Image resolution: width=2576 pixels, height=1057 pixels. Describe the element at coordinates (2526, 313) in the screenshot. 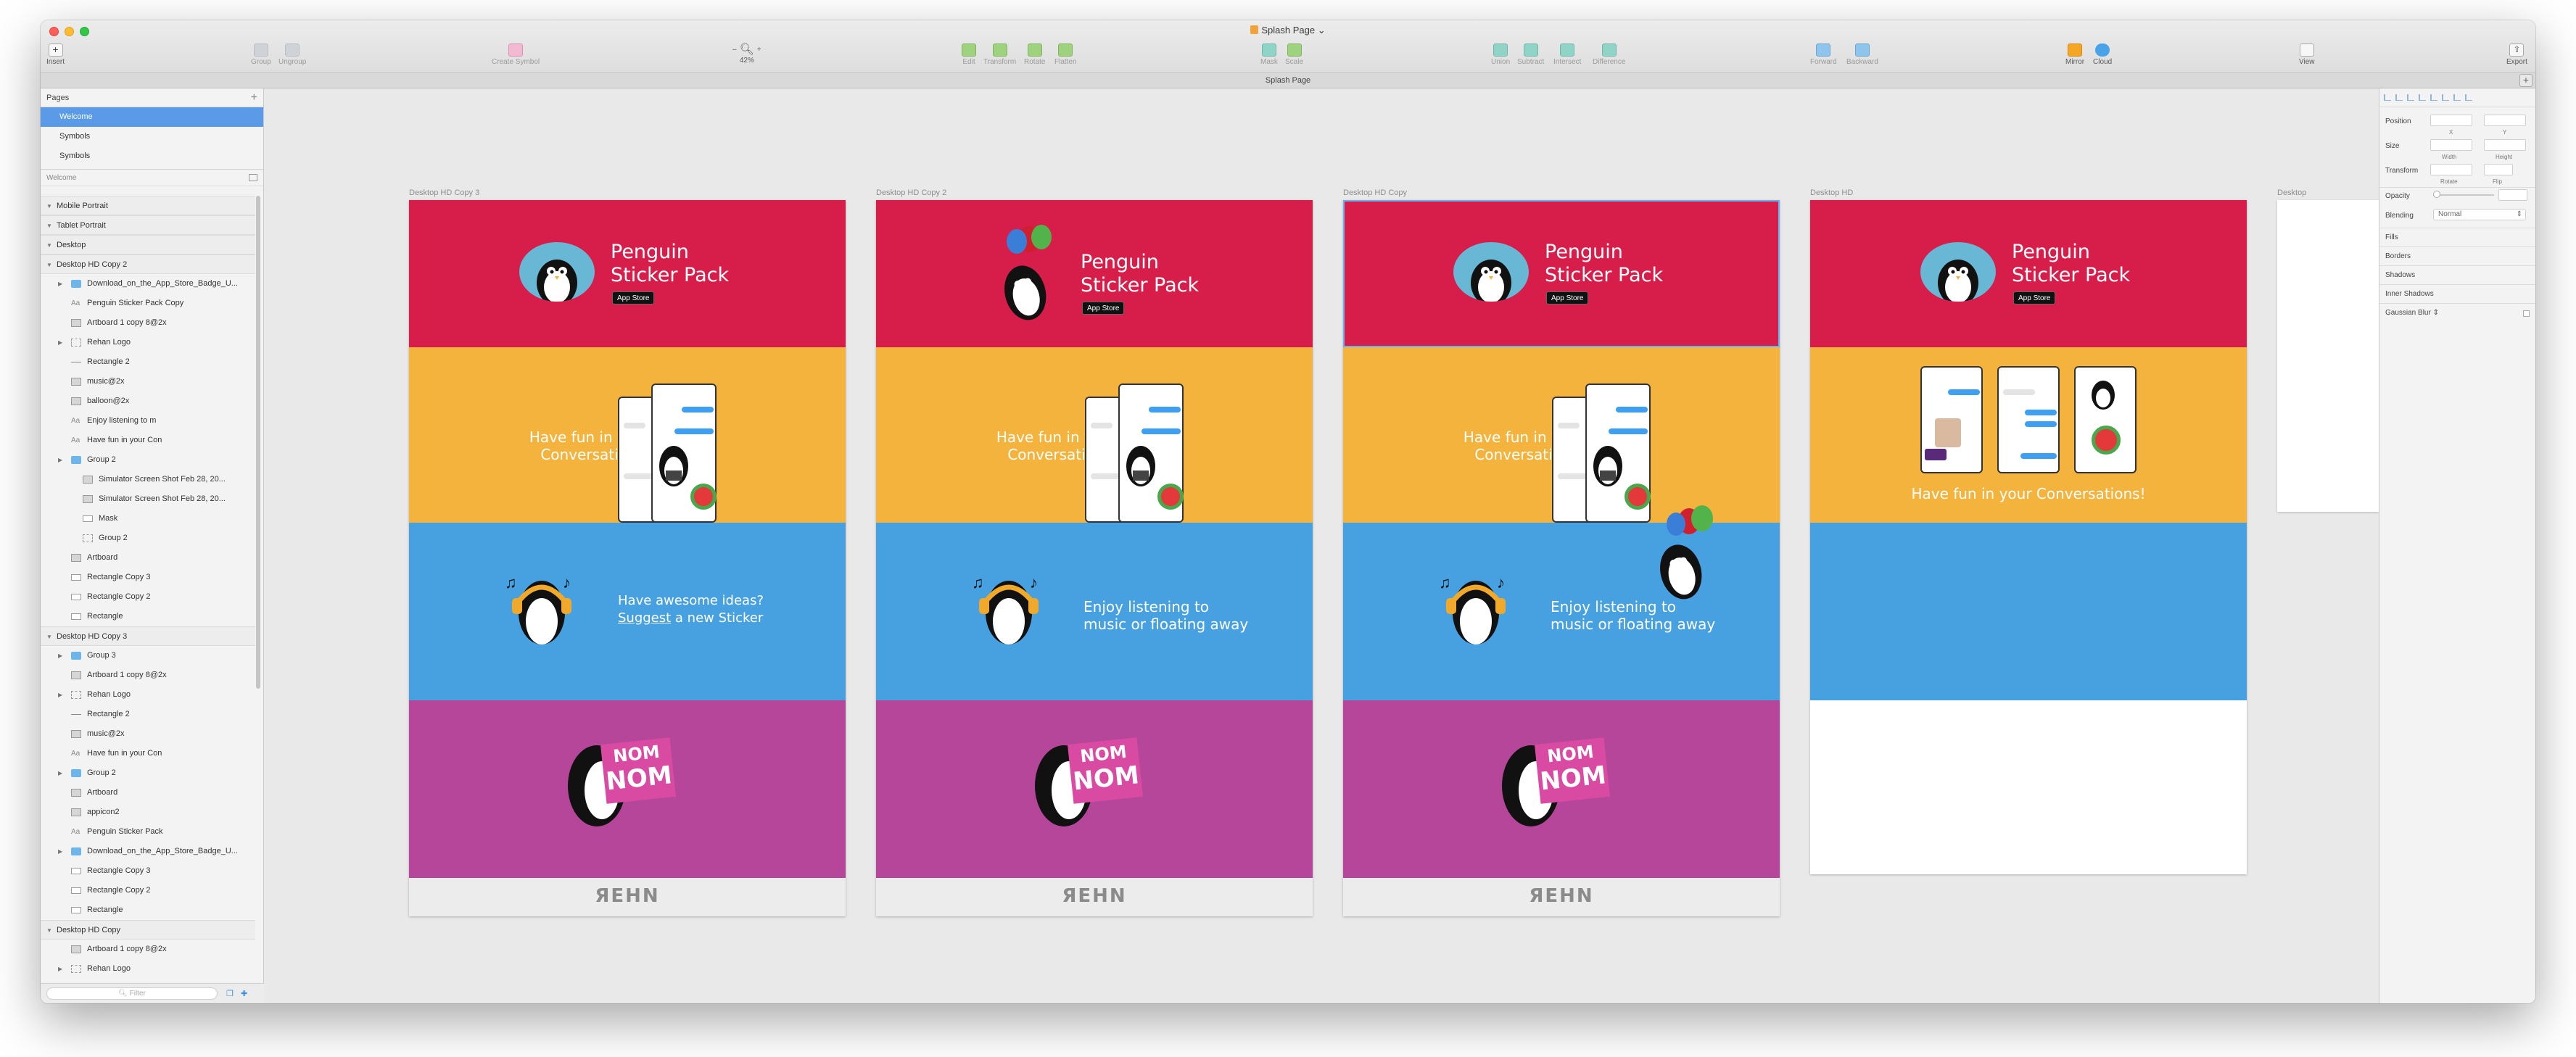

I see `gaussian-blur-checkbox` at that location.